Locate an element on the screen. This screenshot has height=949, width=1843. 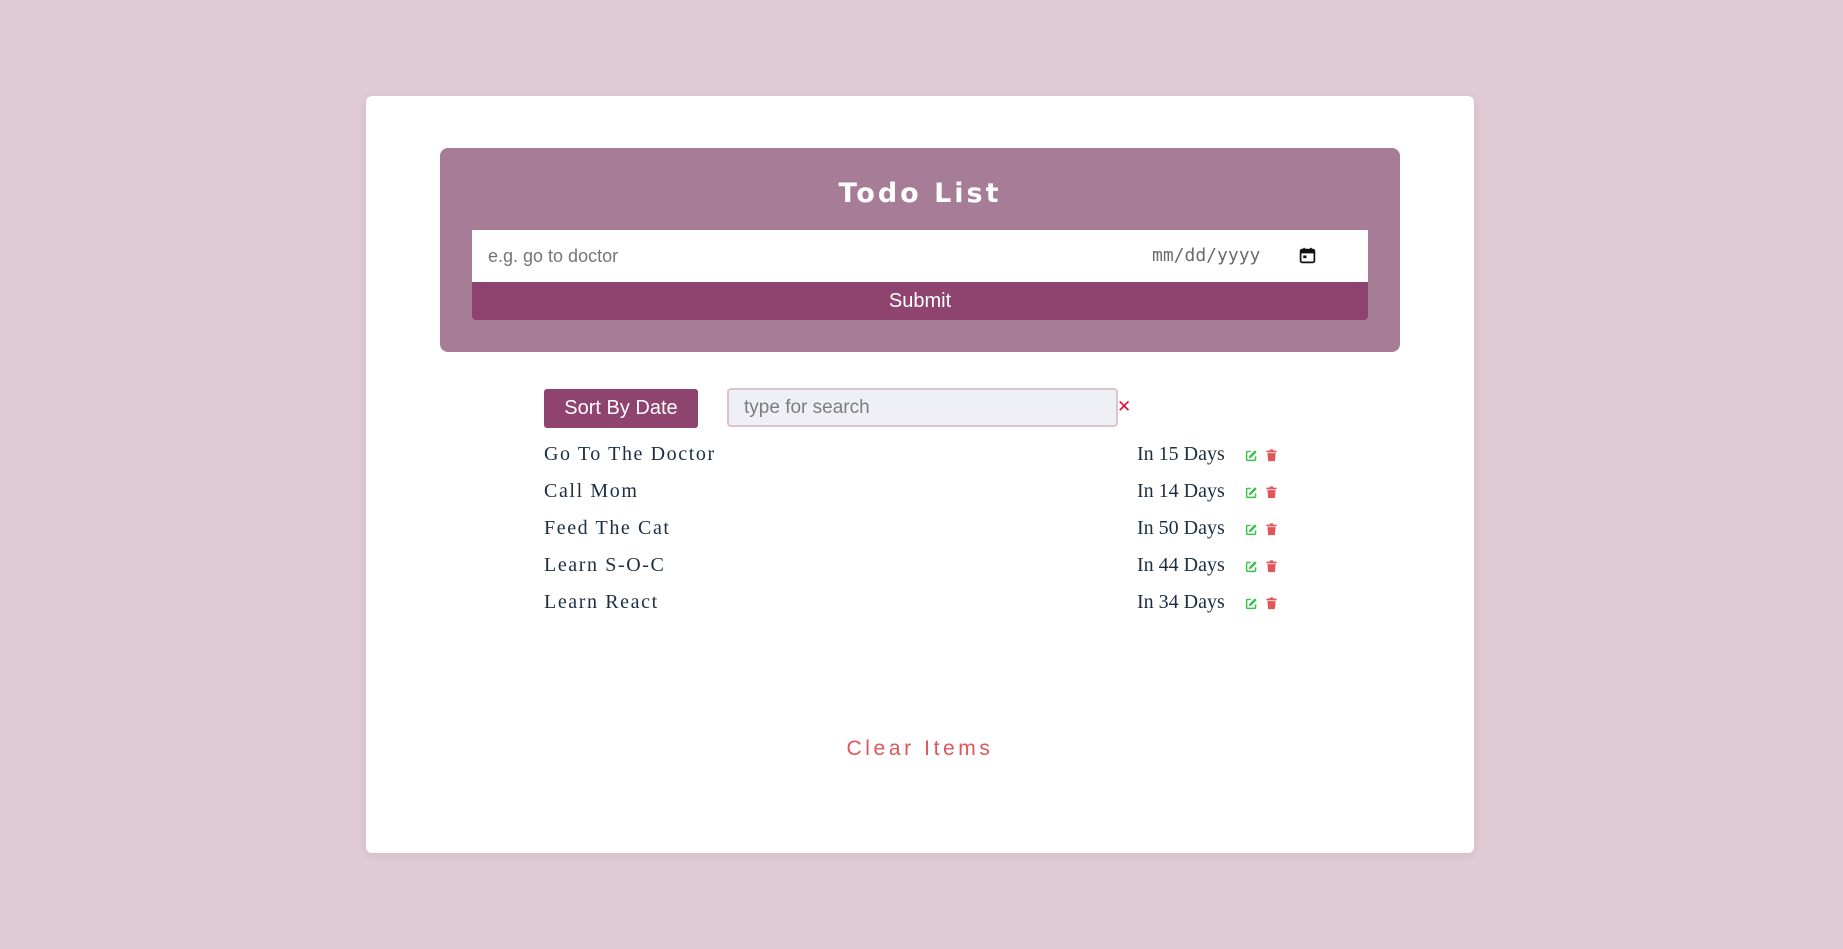
clear-items-button: Clear Items is located at coordinates (920, 748).